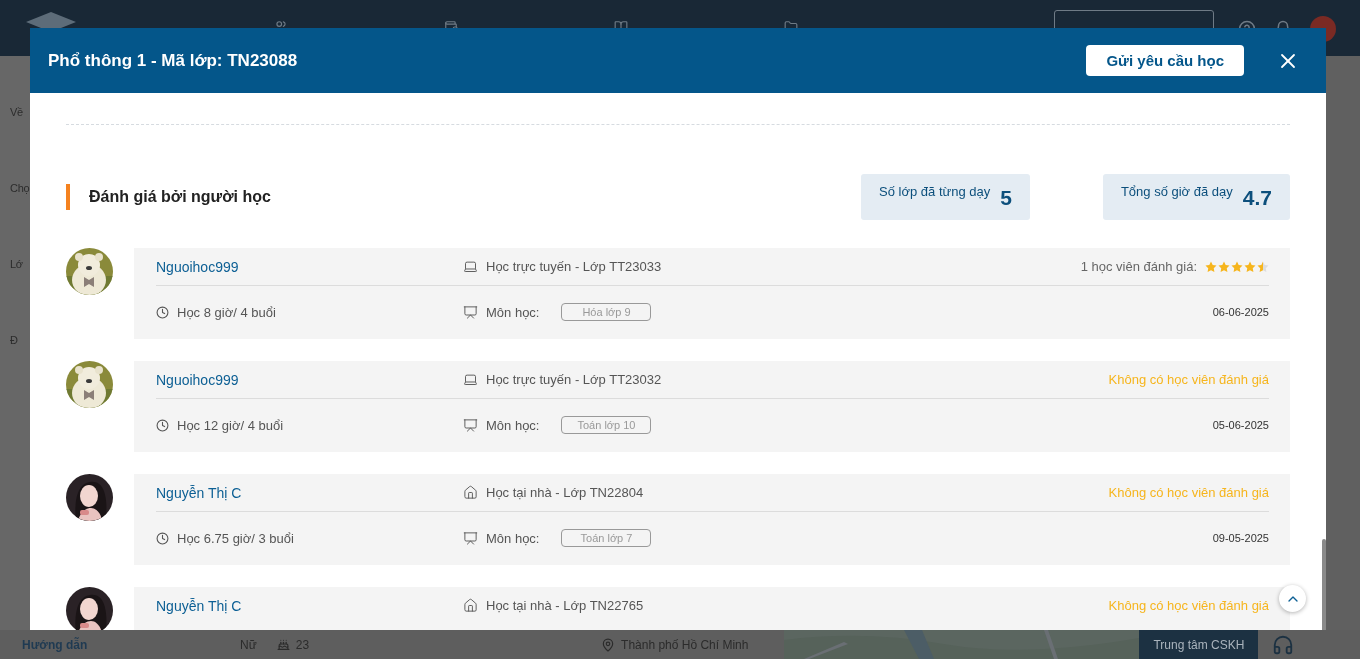  I want to click on location-icon, so click(608, 644).